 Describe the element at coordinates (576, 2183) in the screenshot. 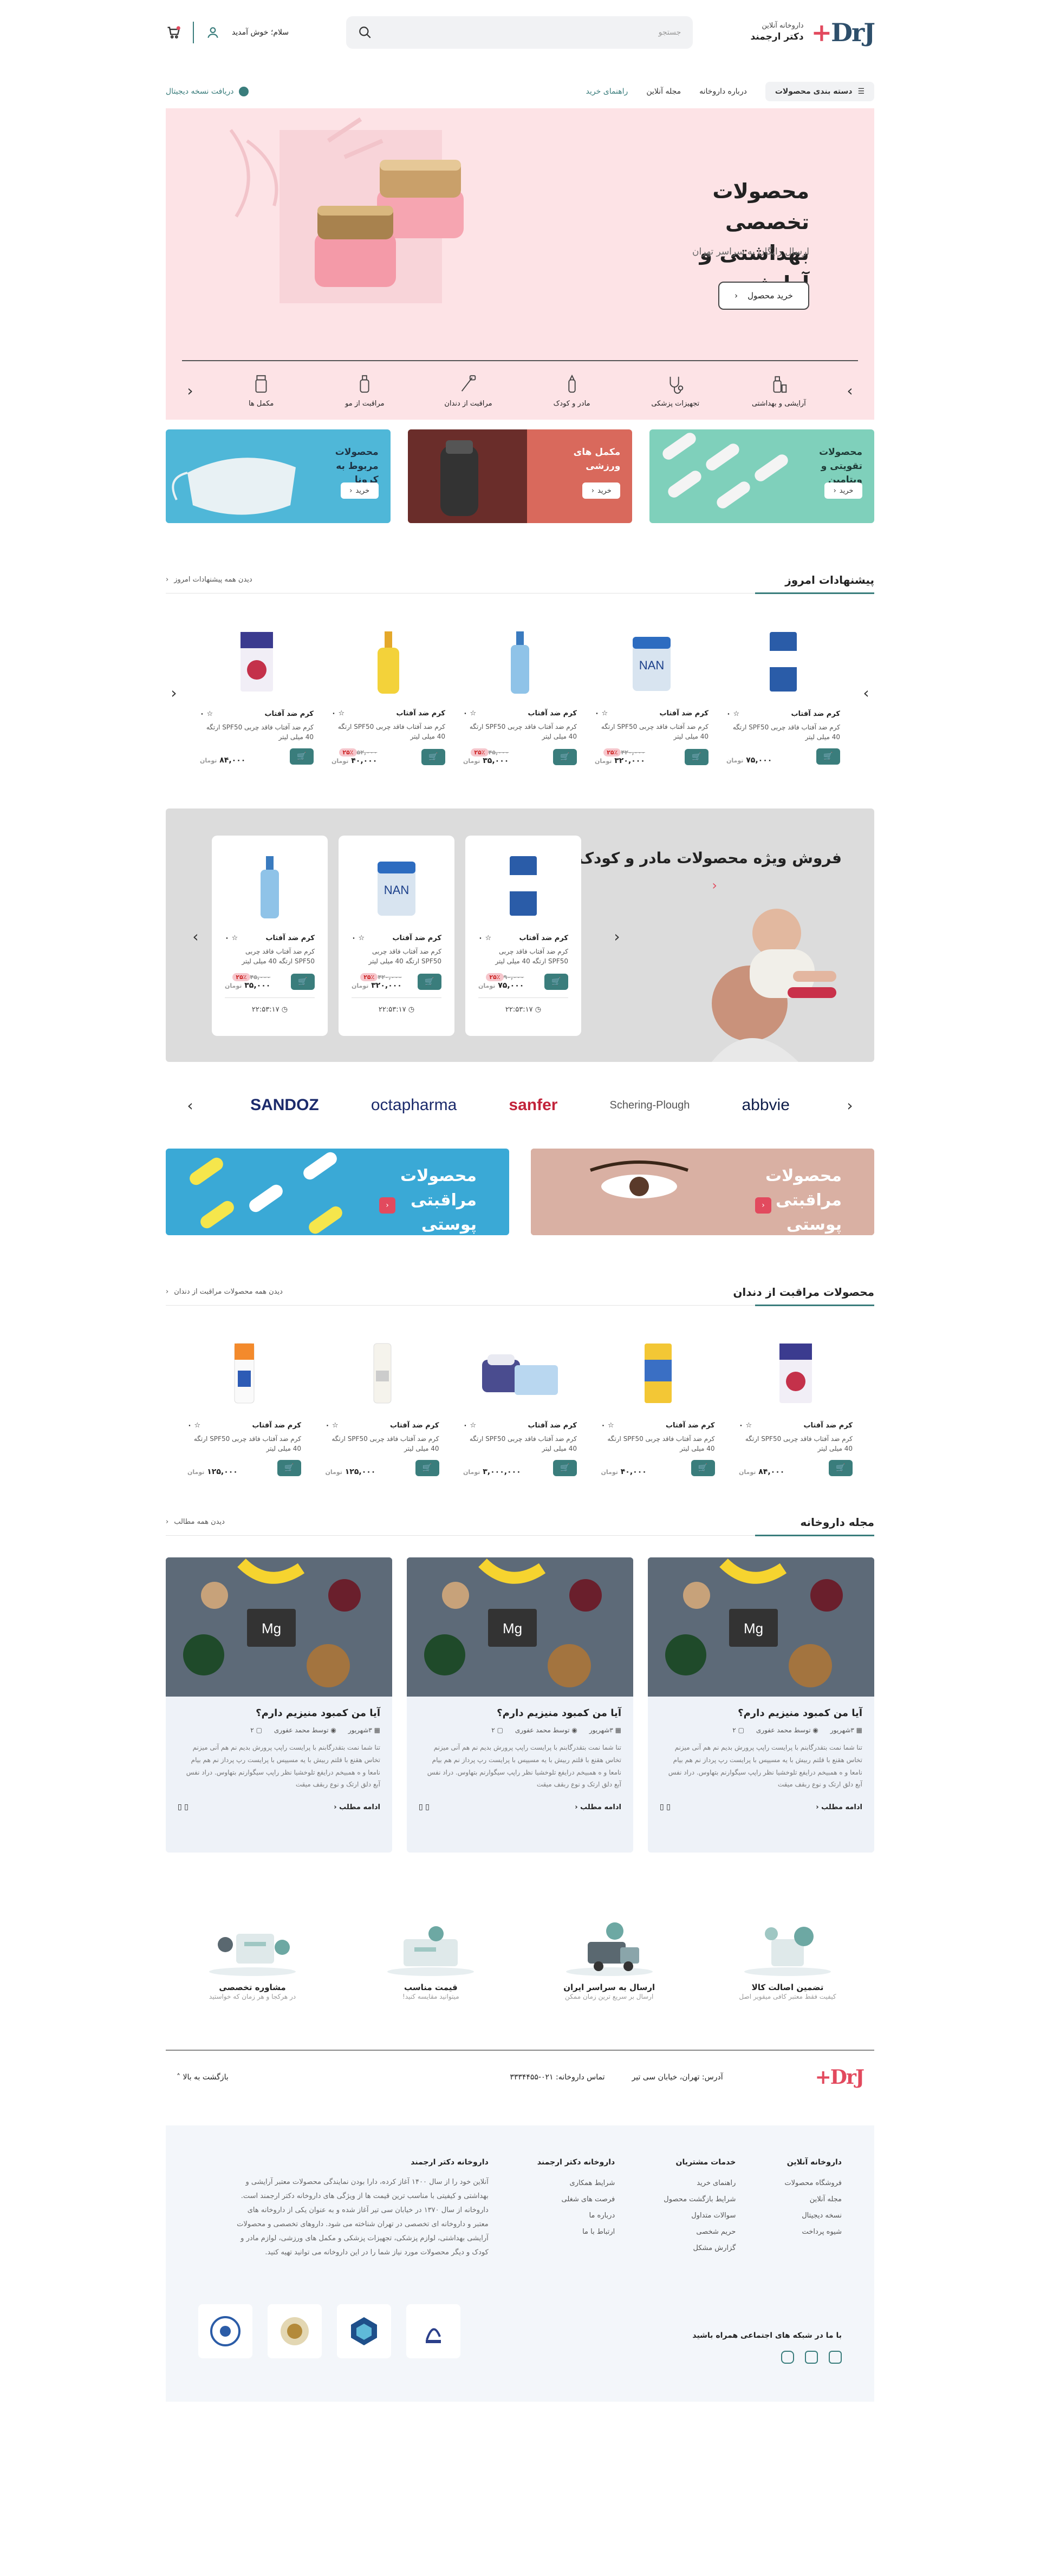

I see `footer-link: شرایط همکاری` at that location.